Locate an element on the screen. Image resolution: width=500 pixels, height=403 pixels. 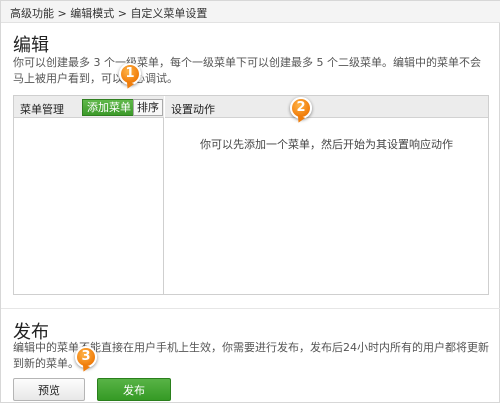
add-menu-button: 添加菜单 is located at coordinates (109, 107).